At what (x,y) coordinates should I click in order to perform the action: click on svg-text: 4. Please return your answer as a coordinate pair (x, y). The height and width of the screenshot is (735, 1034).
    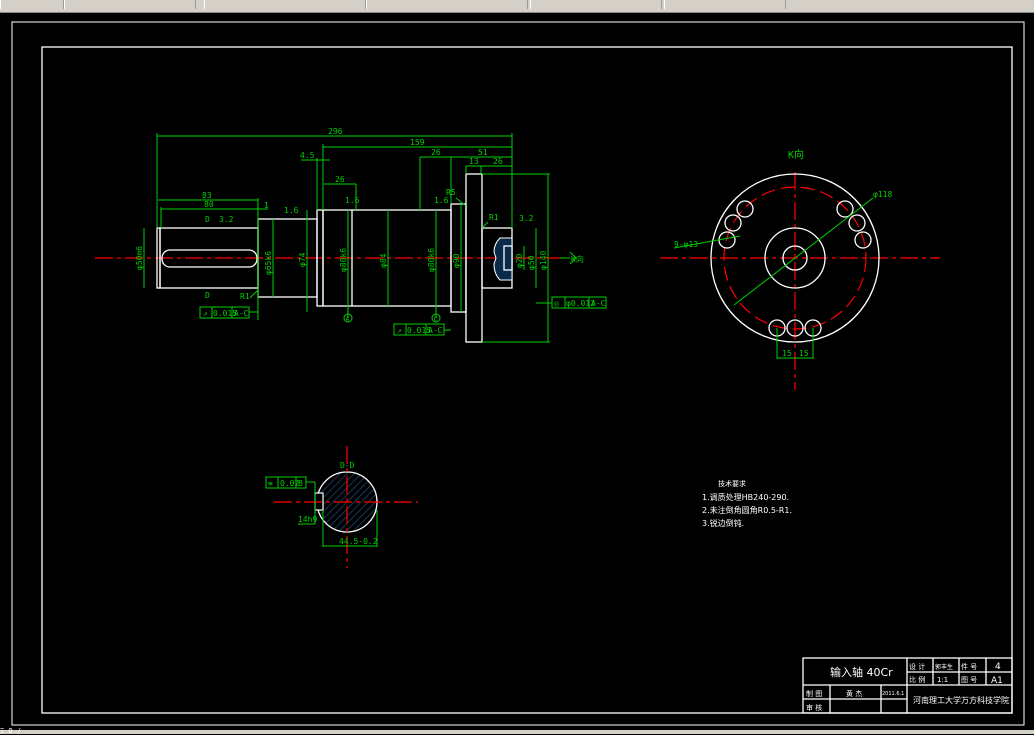
    Looking at the image, I should click on (998, 667).